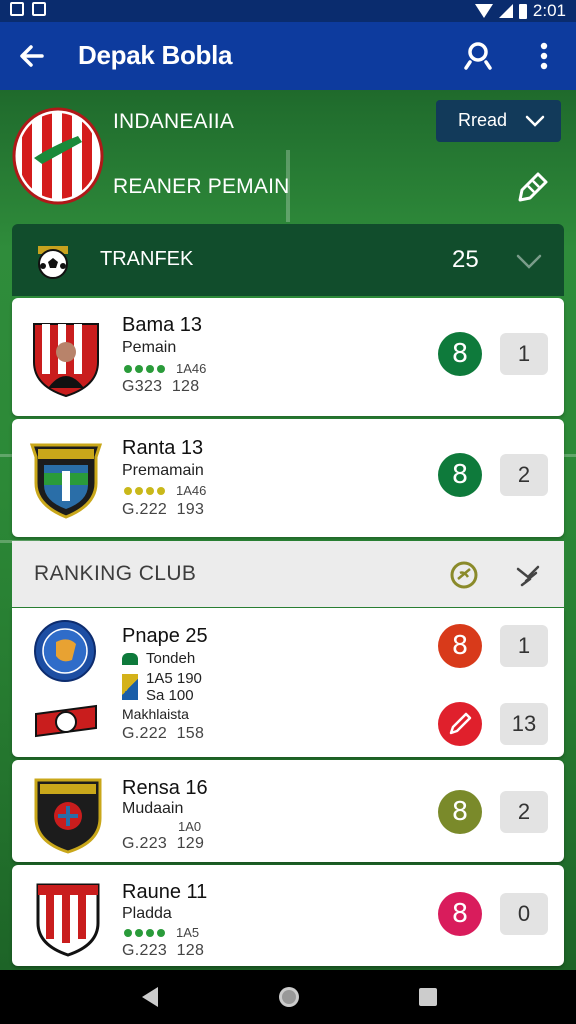 This screenshot has width=576, height=1024. Describe the element at coordinates (201, 186) in the screenshot. I see `team-subtitle: REANER PEMAIN` at that location.